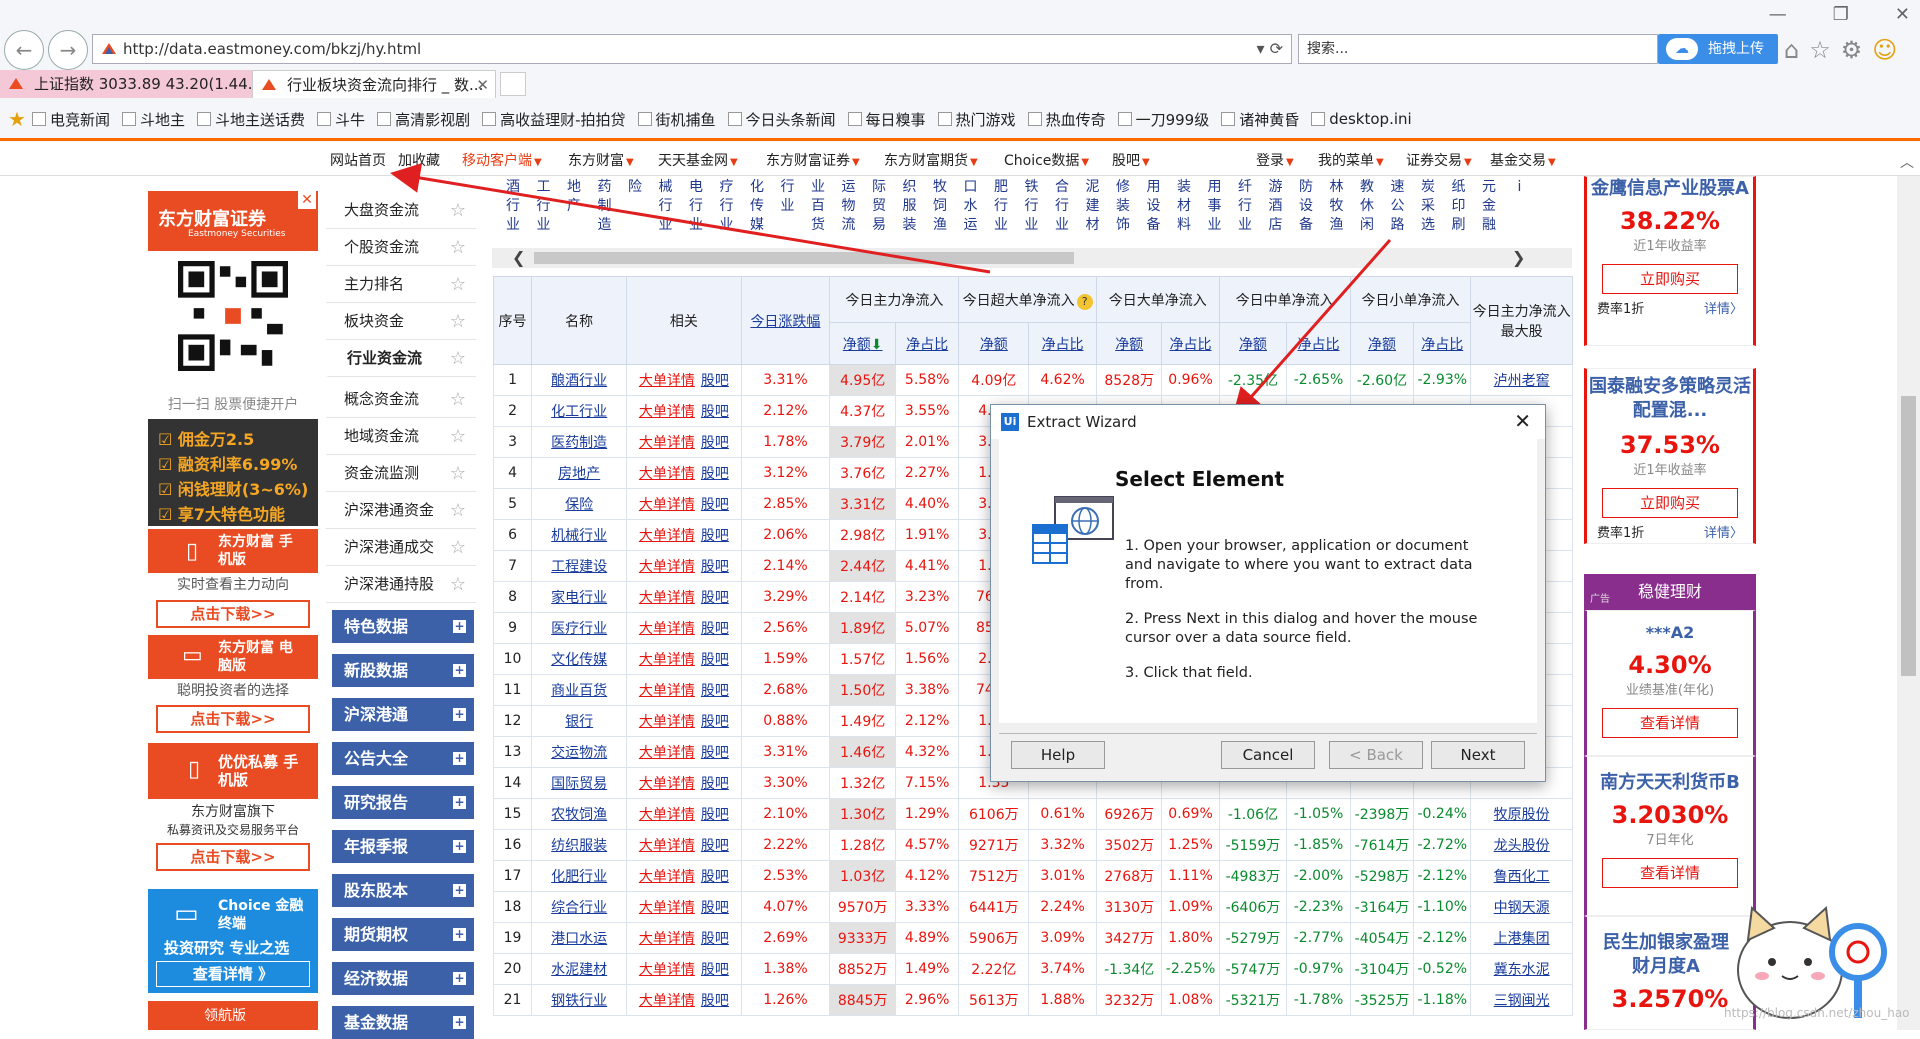 This screenshot has width=1920, height=1039. I want to click on industry-link: 药制造, so click(605, 206).